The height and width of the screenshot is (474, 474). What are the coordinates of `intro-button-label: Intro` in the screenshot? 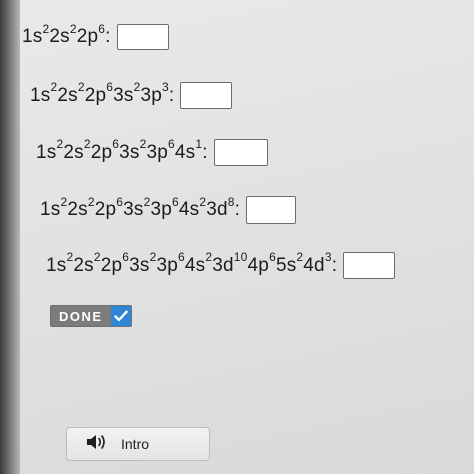 It's located at (135, 444).